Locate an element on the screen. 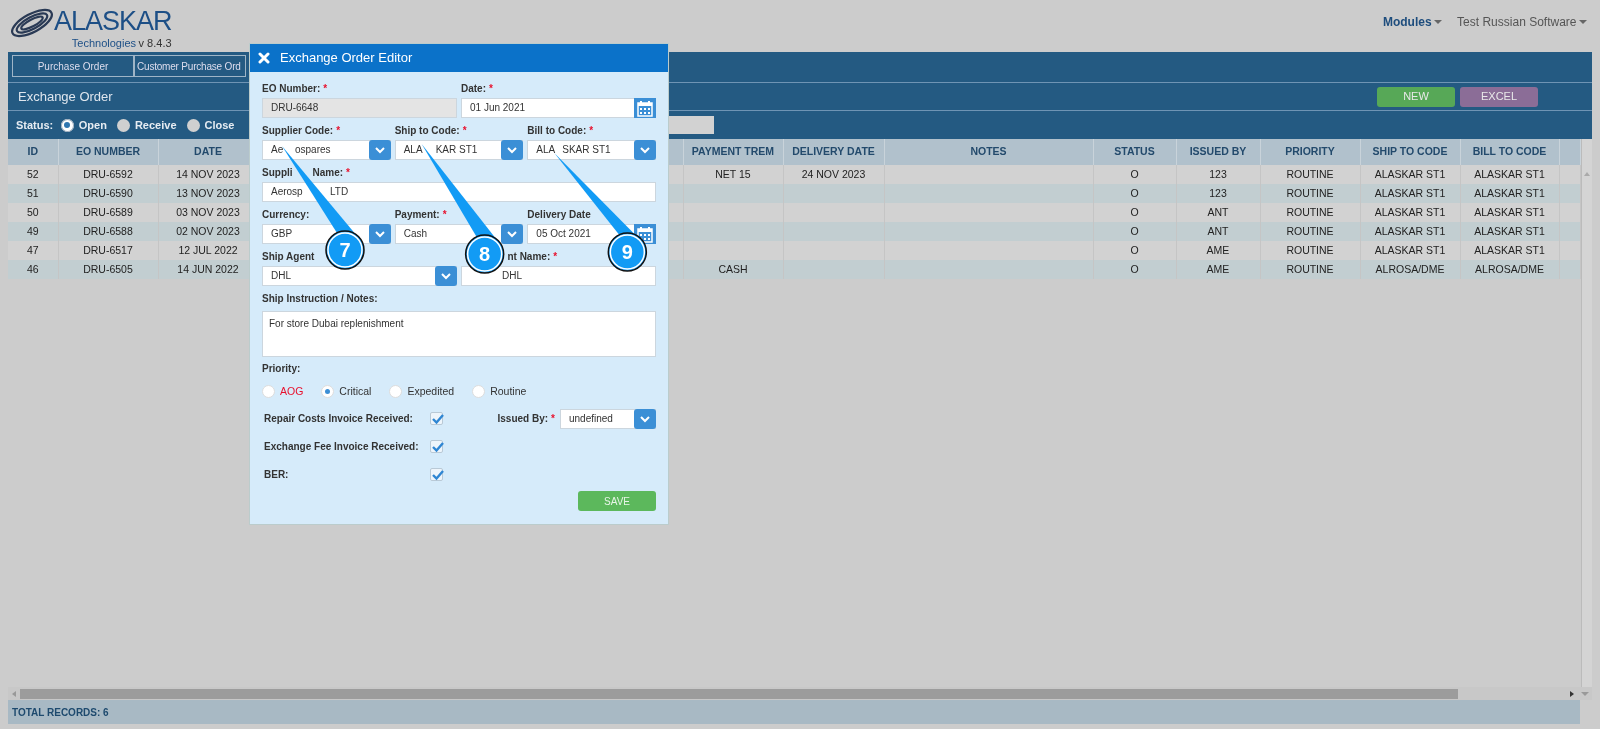  radio-label: Receive is located at coordinates (155, 125).